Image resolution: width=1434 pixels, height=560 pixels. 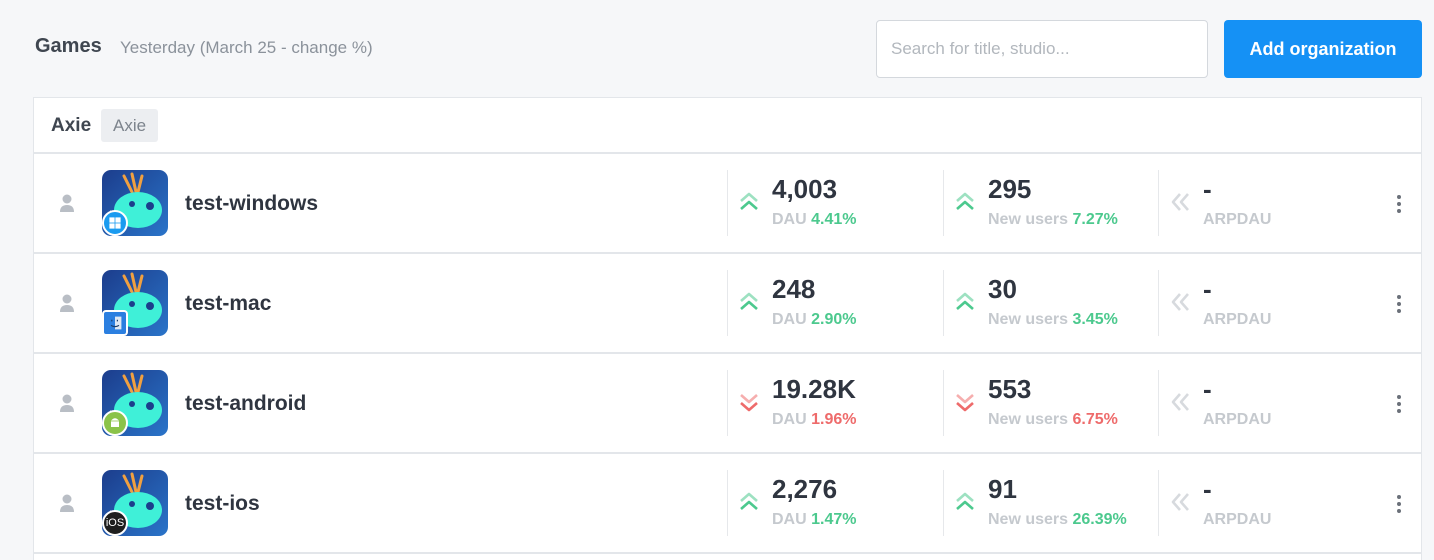 What do you see at coordinates (1002, 489) in the screenshot?
I see `new-users-metric-value: 91` at bounding box center [1002, 489].